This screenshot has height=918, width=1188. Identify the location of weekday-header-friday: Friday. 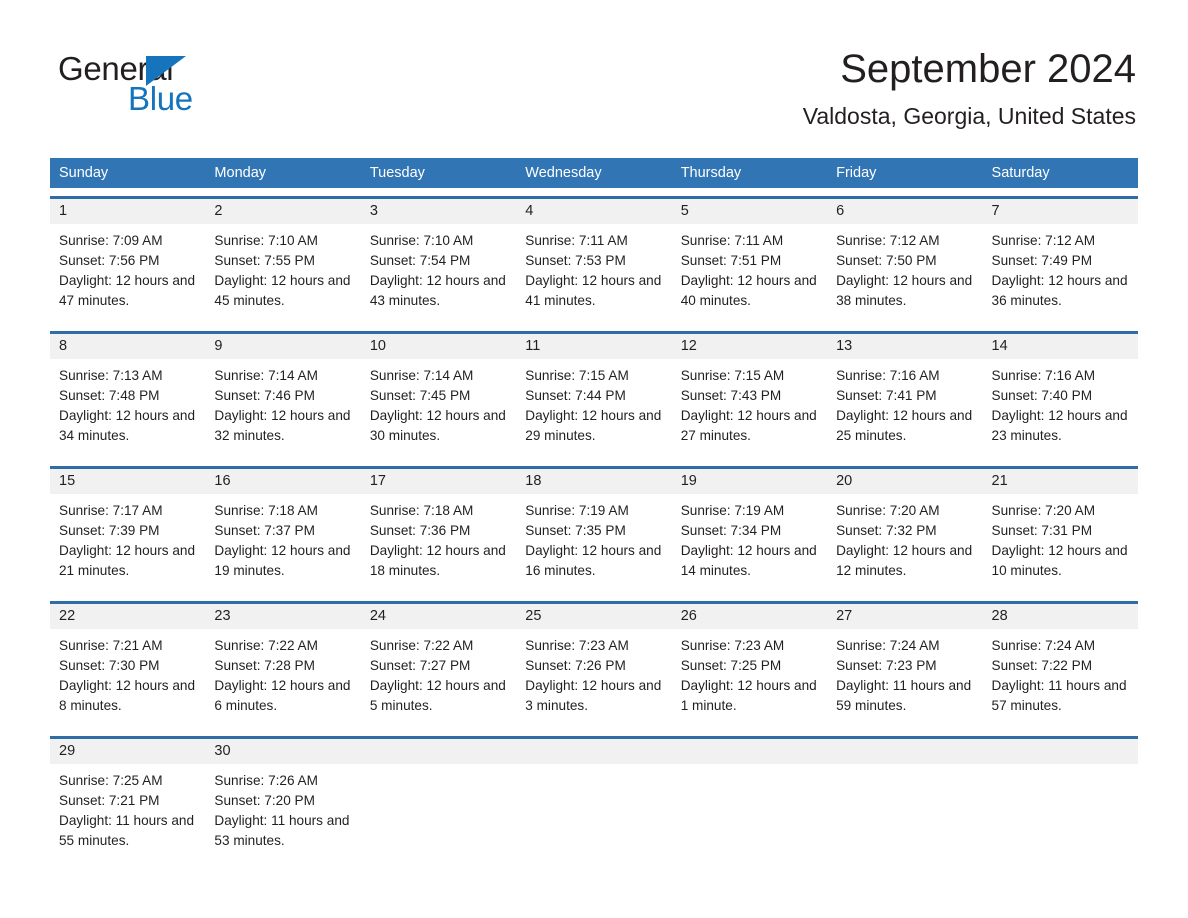
(856, 173).